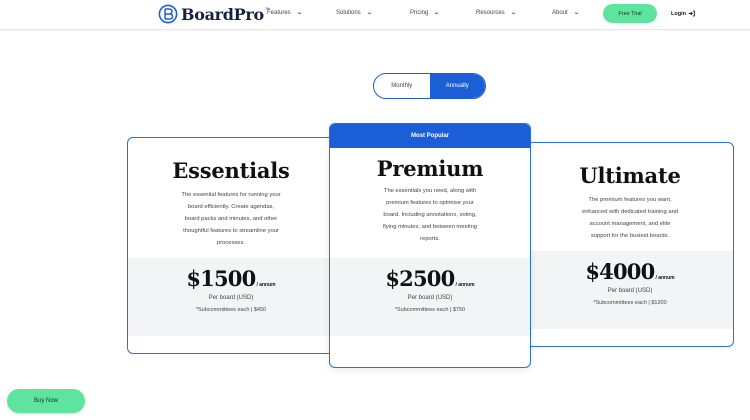 Image resolution: width=750 pixels, height=420 pixels. I want to click on logo-text: BoardPro, so click(222, 14).